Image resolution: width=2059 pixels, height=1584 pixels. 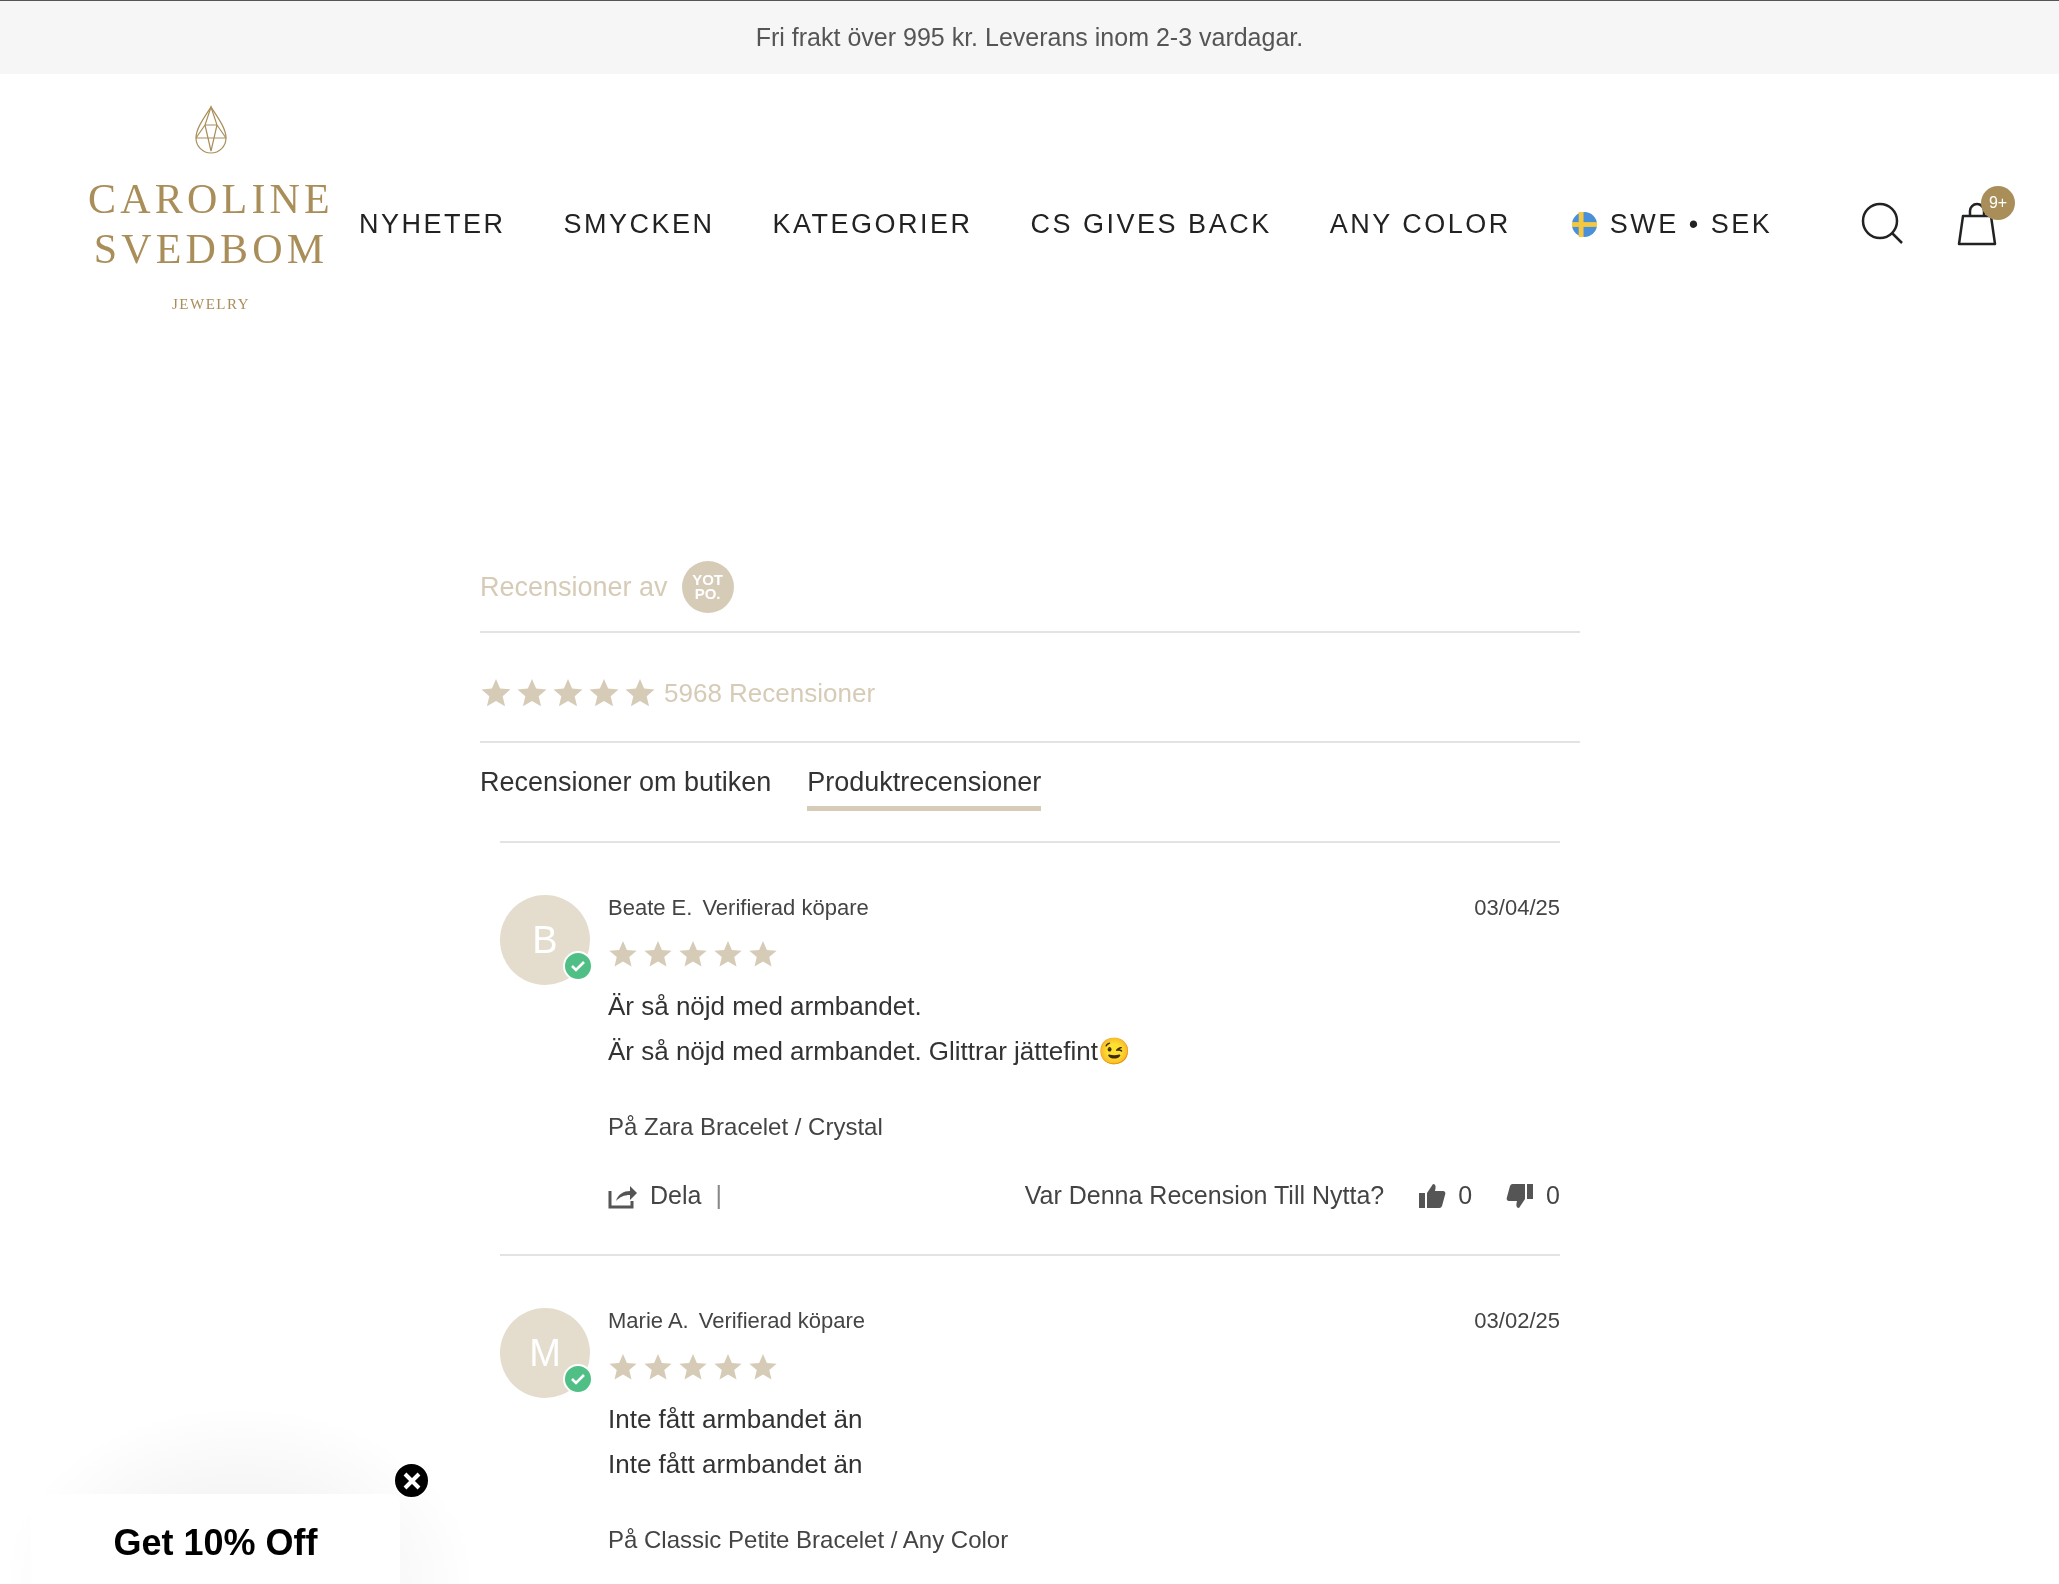 What do you see at coordinates (211, 130) in the screenshot?
I see `gem-icon` at bounding box center [211, 130].